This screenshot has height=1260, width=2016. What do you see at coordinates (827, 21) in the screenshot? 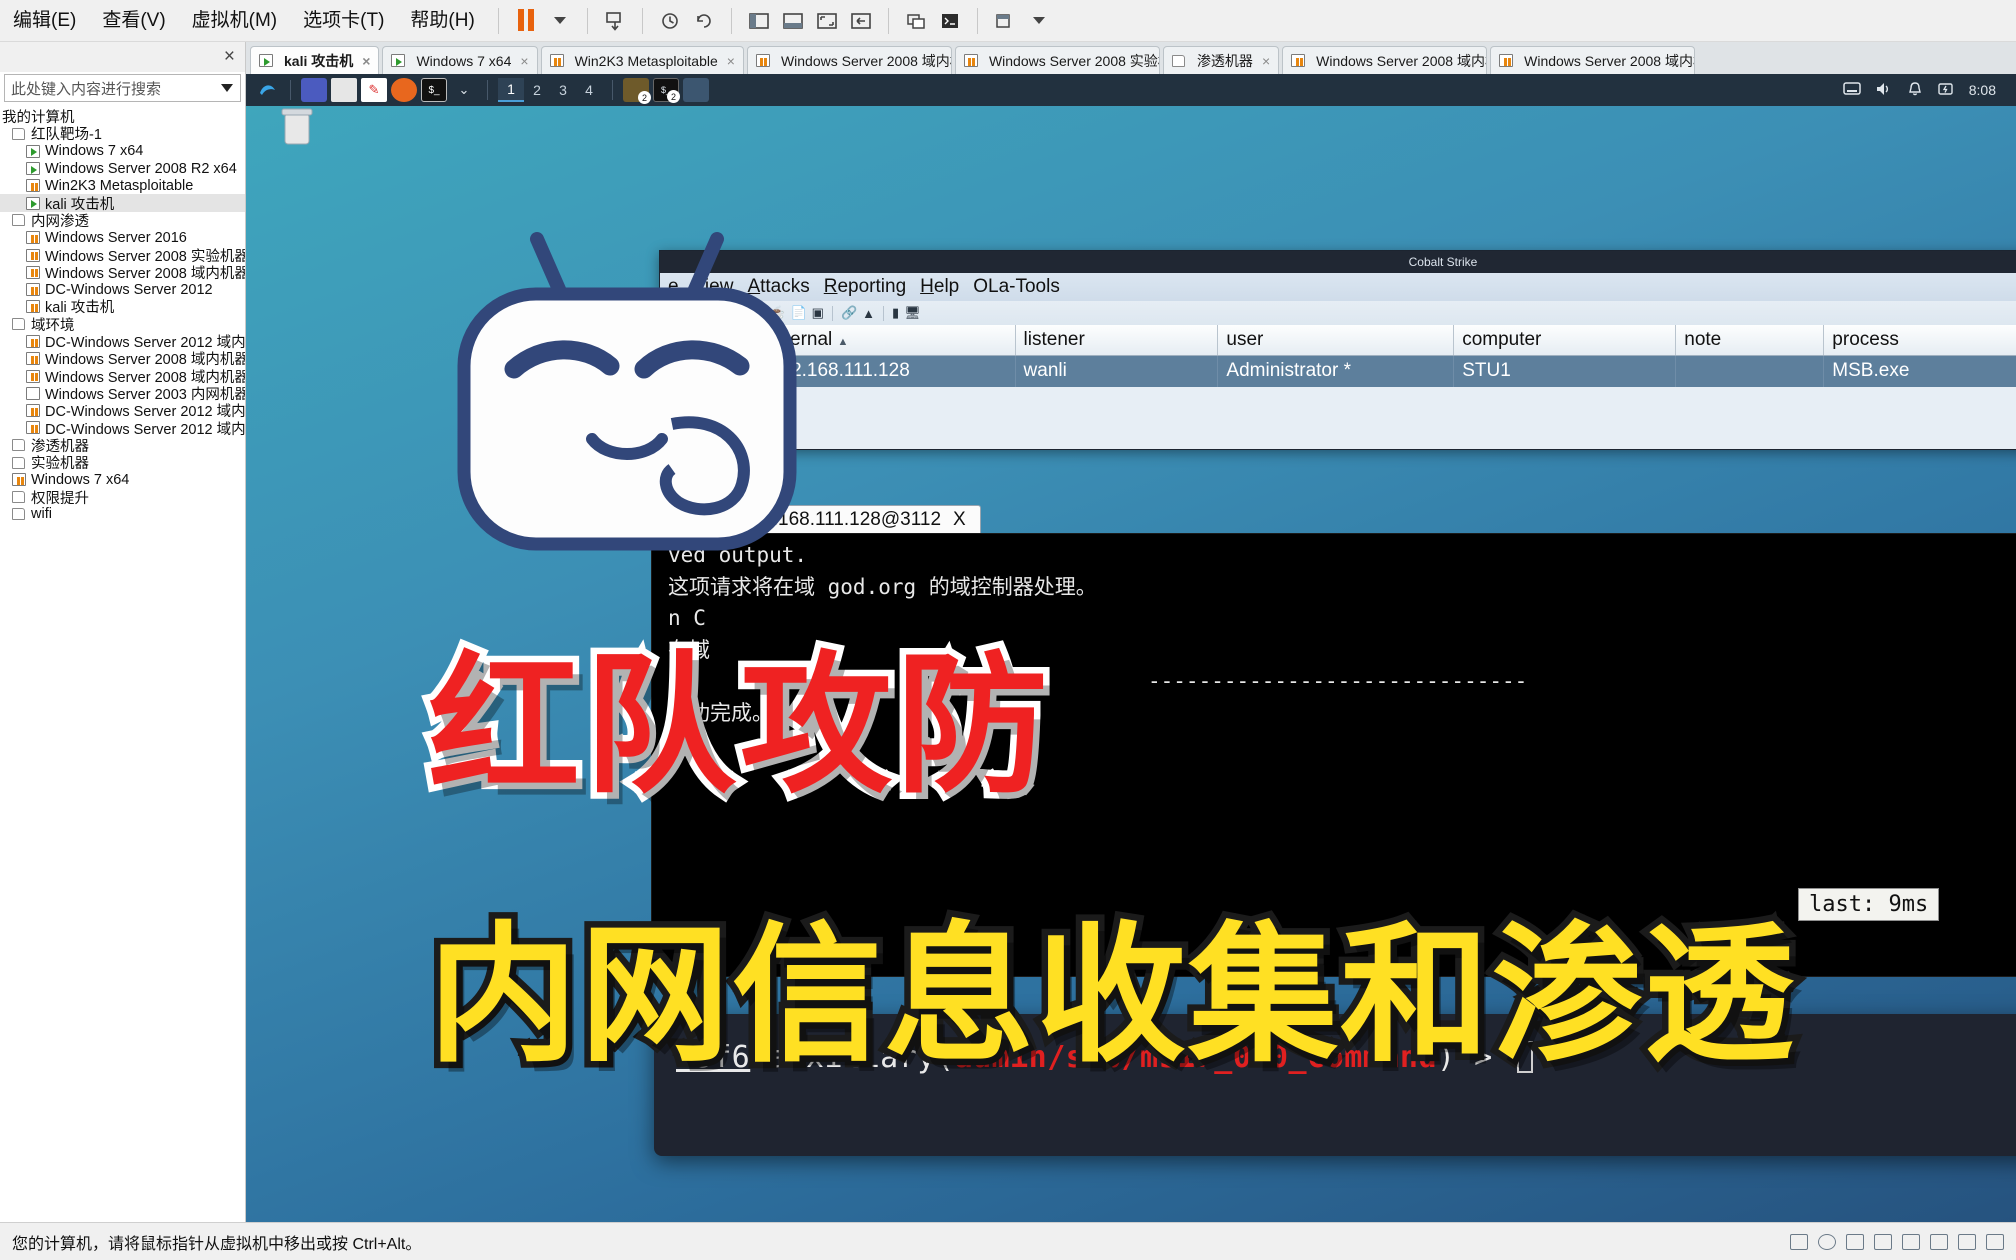
I see `layout-full-icon` at bounding box center [827, 21].